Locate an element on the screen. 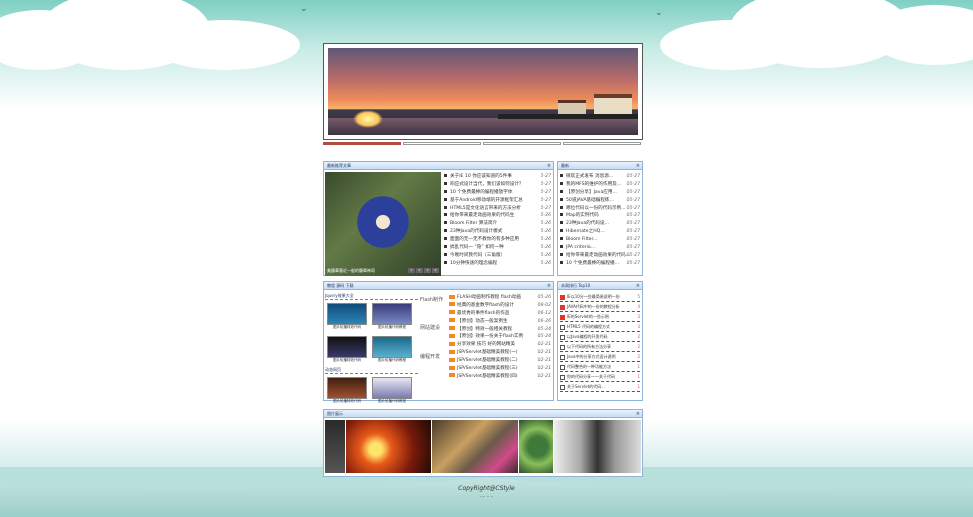  list-item: 10分钟快速的理念编程 5-26 is located at coordinates (497, 264).